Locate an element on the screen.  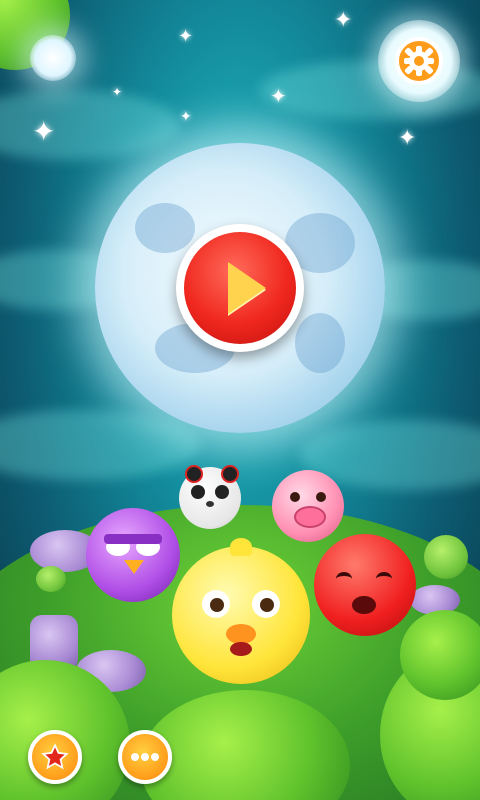
star-icon is located at coordinates (55, 757).